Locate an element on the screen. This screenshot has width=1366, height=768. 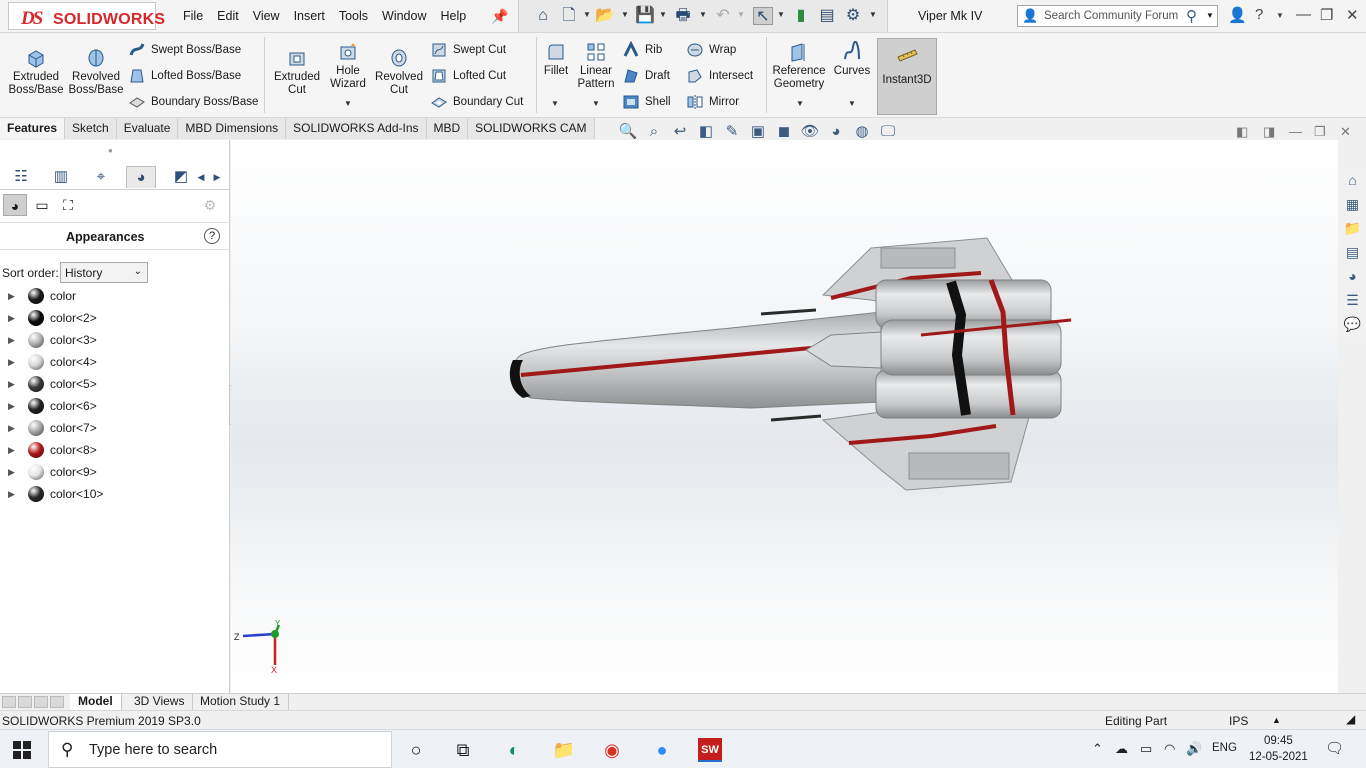
draft-button: Draft is located at coordinates (646, 76).